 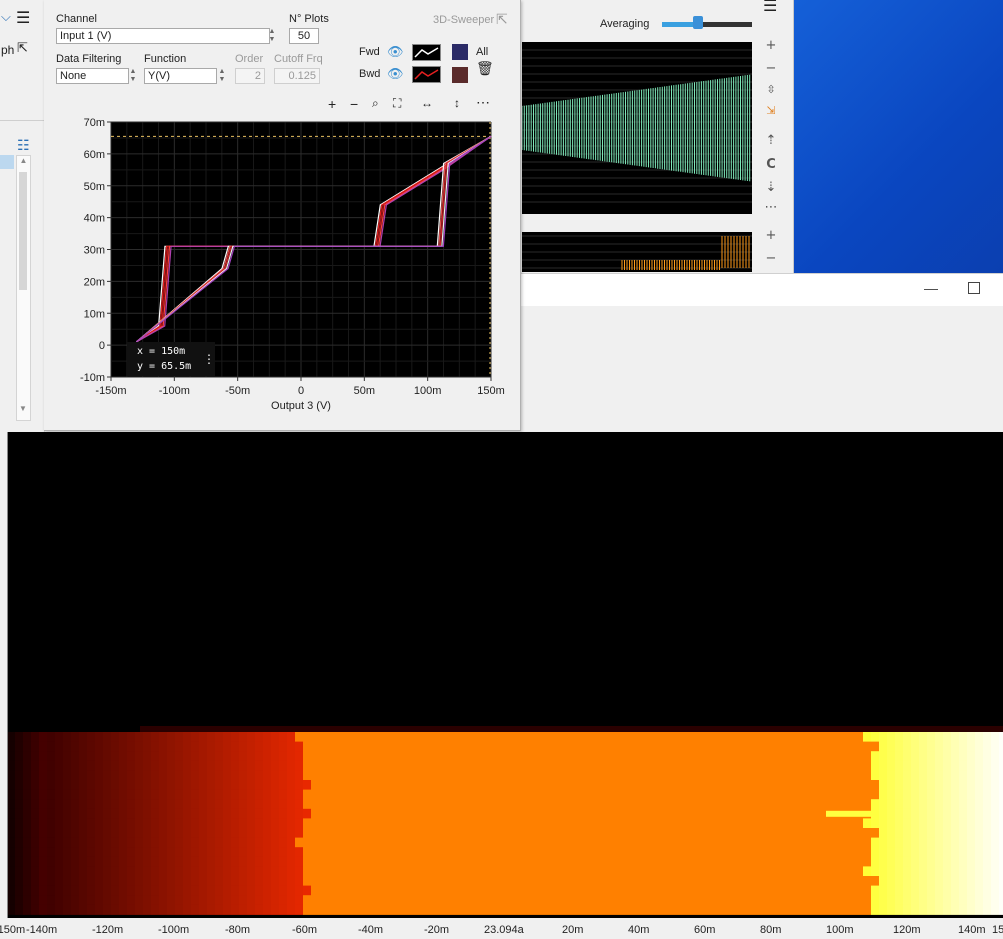 I want to click on minus-icon: −, so click(x=771, y=68).